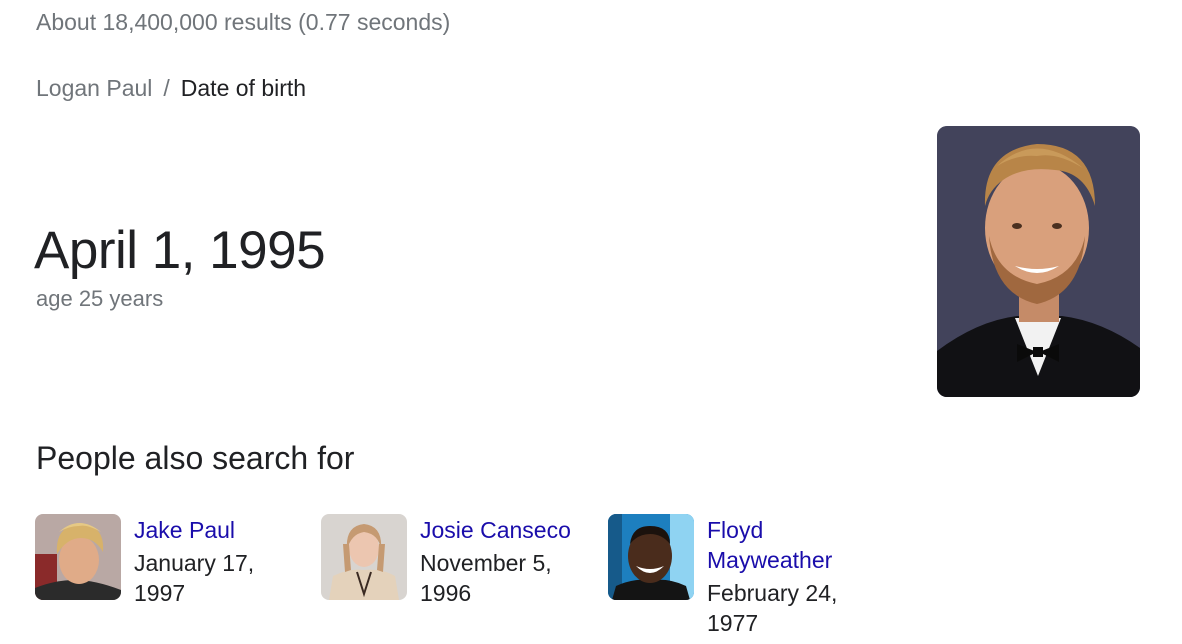  Describe the element at coordinates (209, 530) in the screenshot. I see `people-card-name: Jake Paul` at that location.